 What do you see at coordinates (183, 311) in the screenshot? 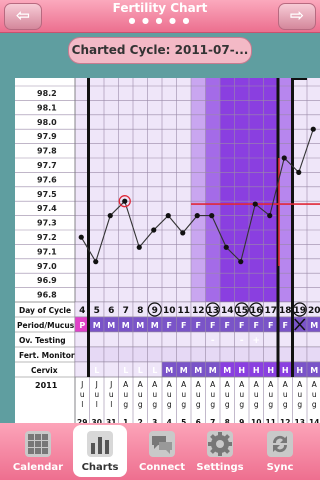
I see `day-of-cycle-value: 11` at bounding box center [183, 311].